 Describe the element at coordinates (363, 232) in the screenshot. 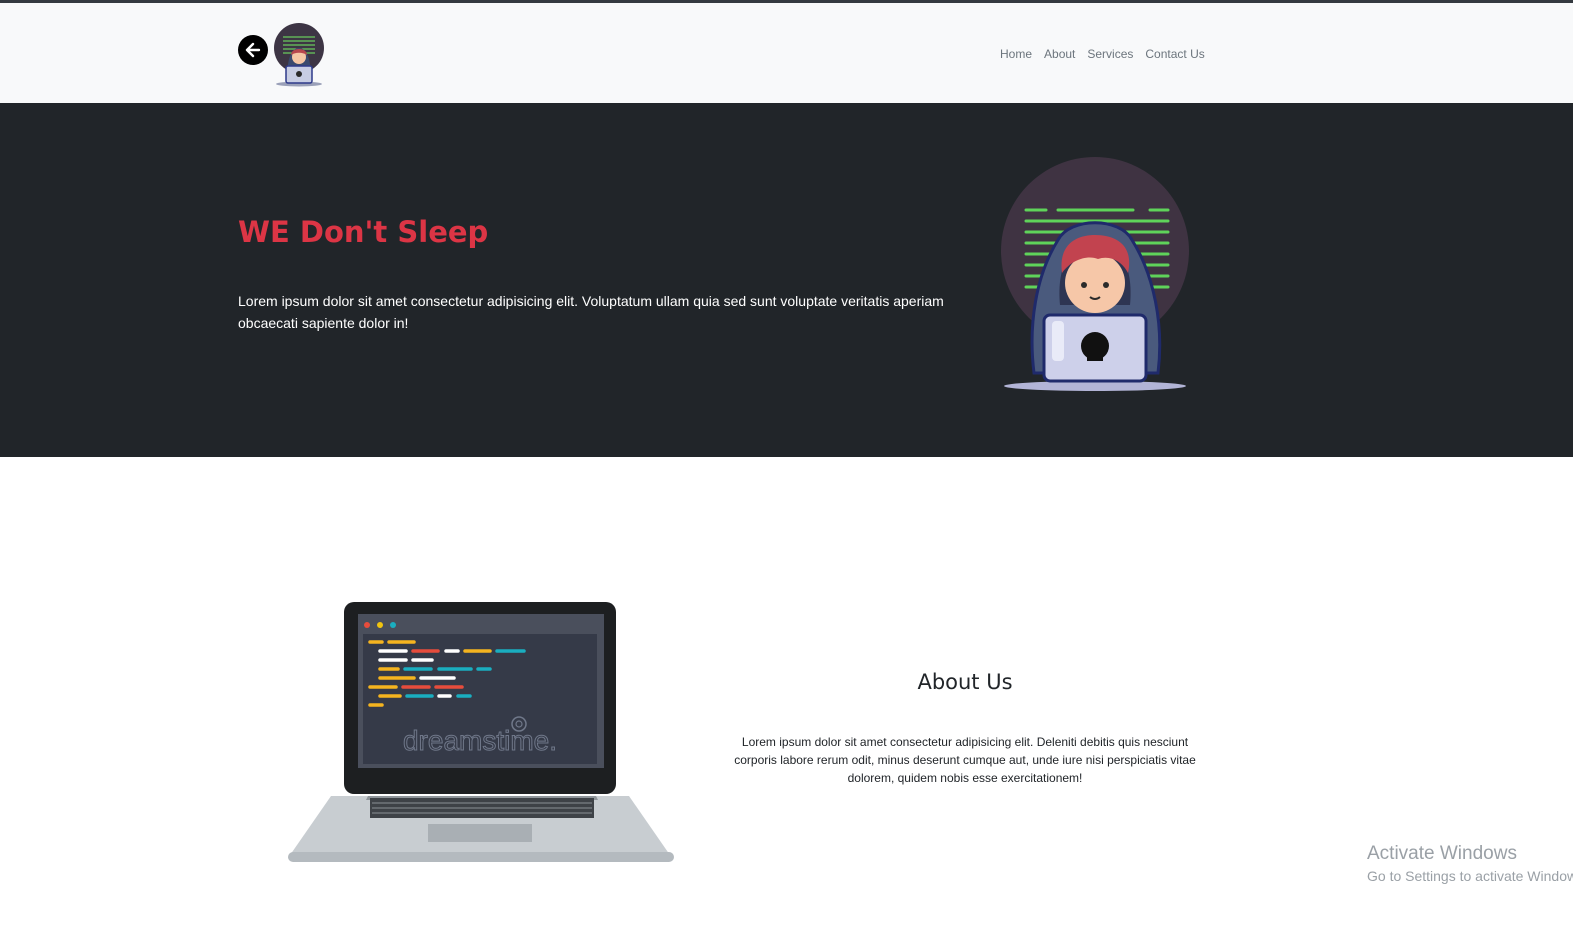

I see `hero-title: WE Don't Sleep` at that location.